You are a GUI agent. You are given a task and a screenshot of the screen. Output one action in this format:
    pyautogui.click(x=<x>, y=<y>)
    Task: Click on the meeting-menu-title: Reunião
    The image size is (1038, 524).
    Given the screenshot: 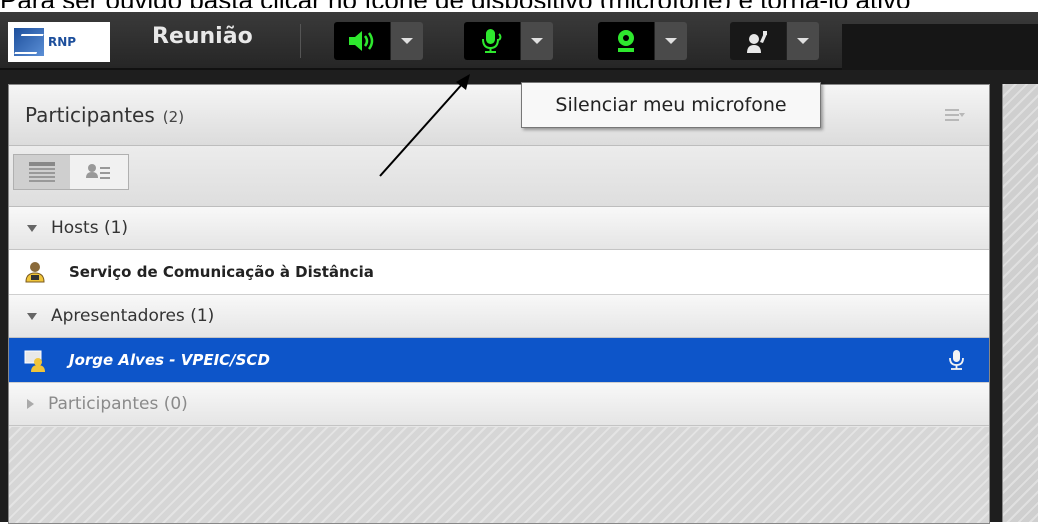 What is the action you would take?
    pyautogui.click(x=202, y=36)
    